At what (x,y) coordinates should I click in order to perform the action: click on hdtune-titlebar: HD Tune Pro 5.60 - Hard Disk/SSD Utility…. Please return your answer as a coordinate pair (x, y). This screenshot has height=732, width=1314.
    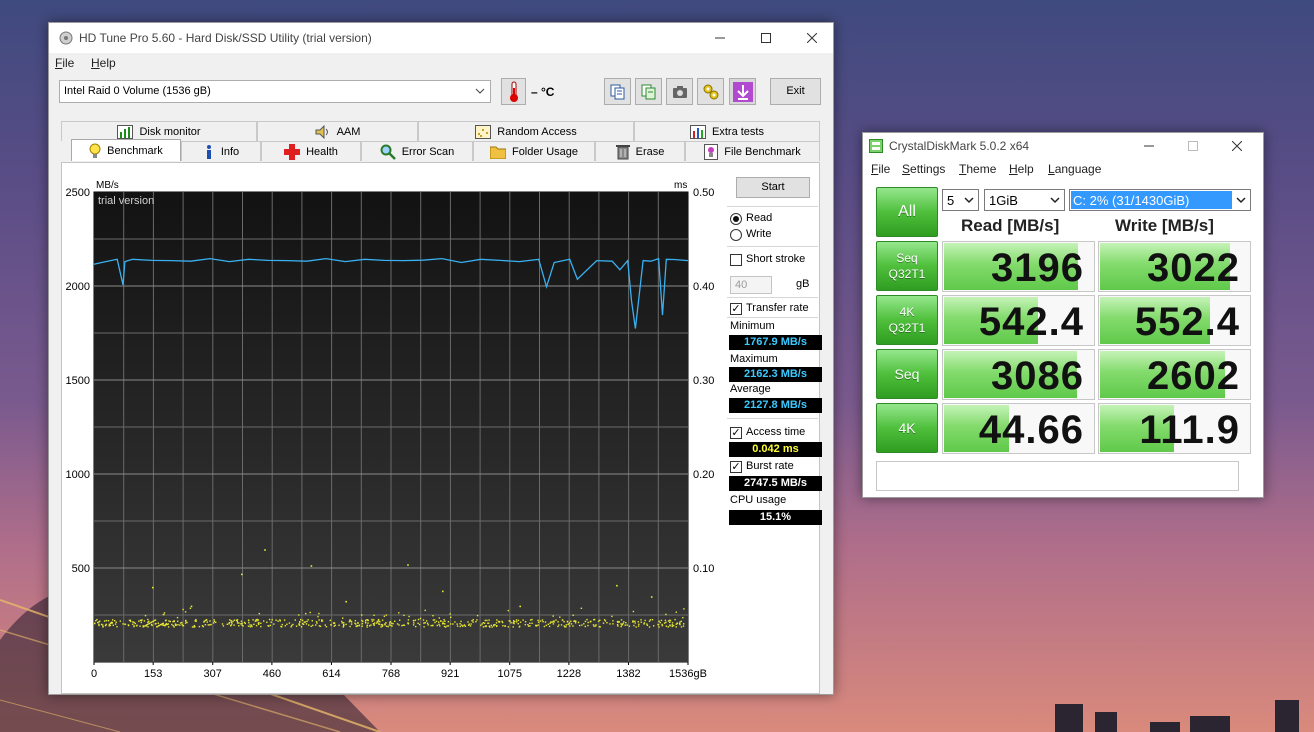
    Looking at the image, I should click on (441, 38).